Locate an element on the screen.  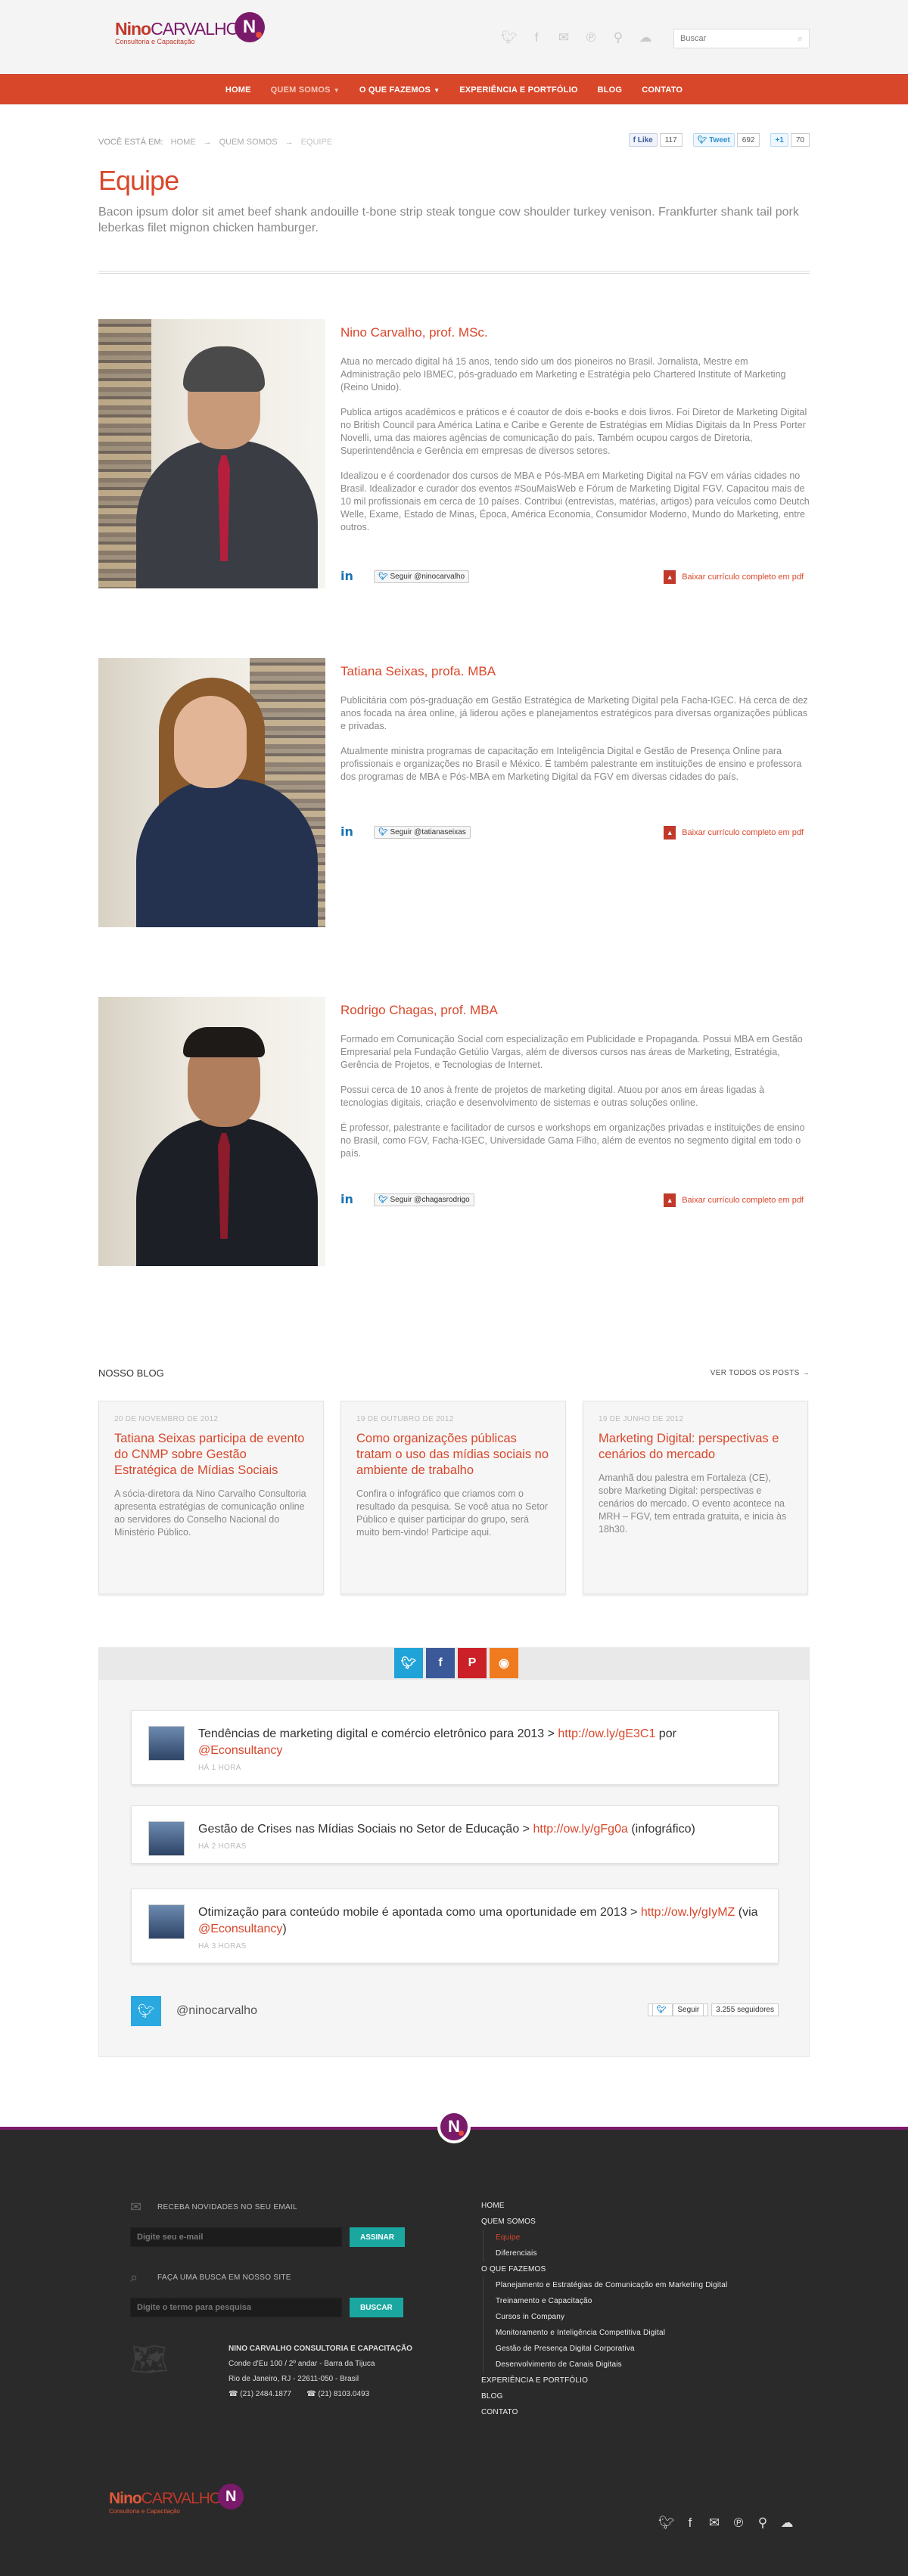
tweet-button: 🐦︎ Tweet is located at coordinates (714, 140).